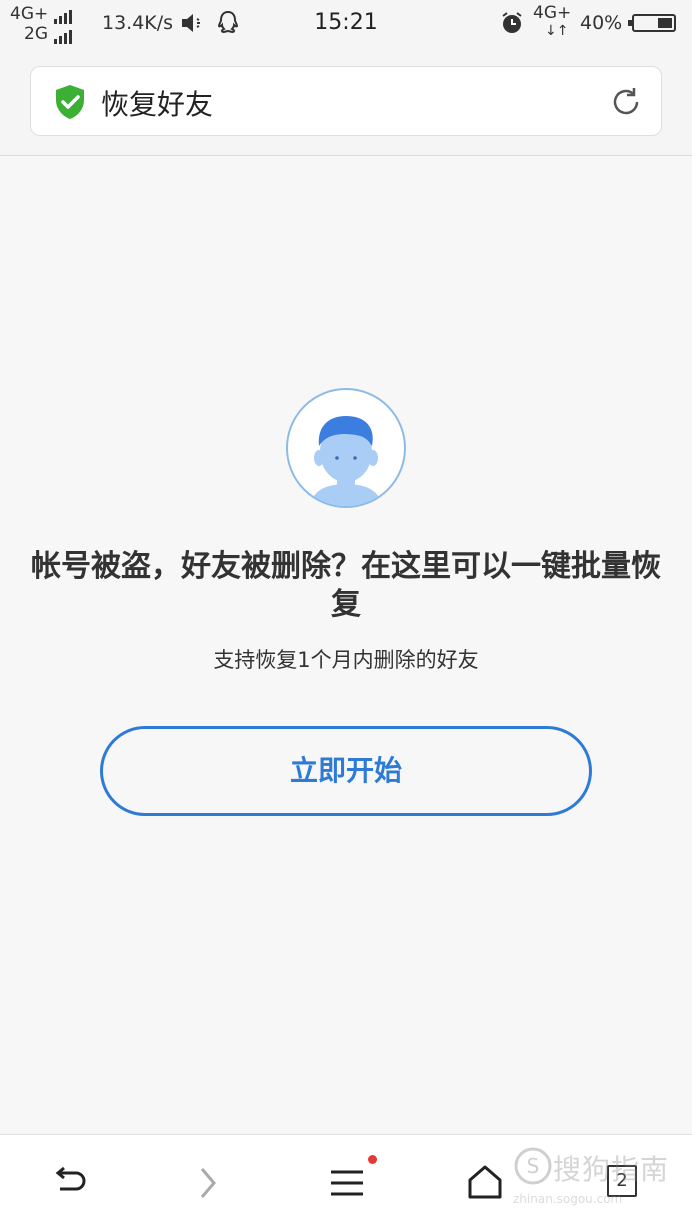 The image size is (692, 1231). Describe the element at coordinates (346, 771) in the screenshot. I see `start-button: 立即开始` at that location.